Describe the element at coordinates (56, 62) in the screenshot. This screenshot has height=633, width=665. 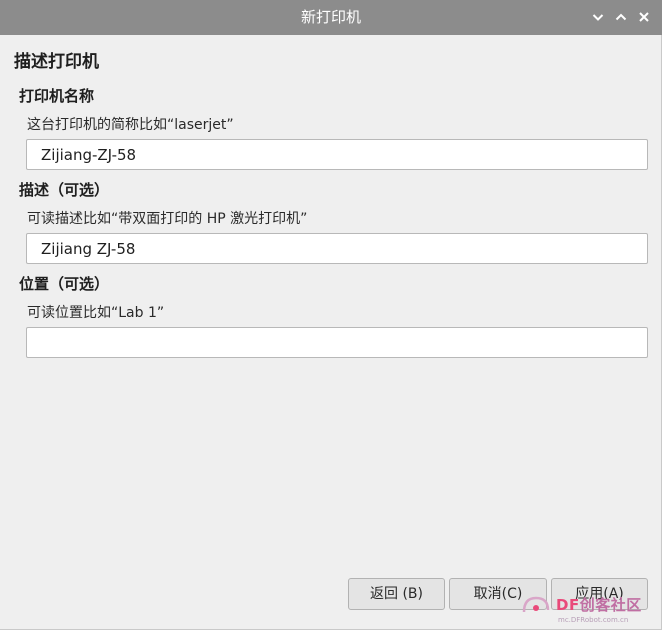
I see `page-heading: 描述打印机` at that location.